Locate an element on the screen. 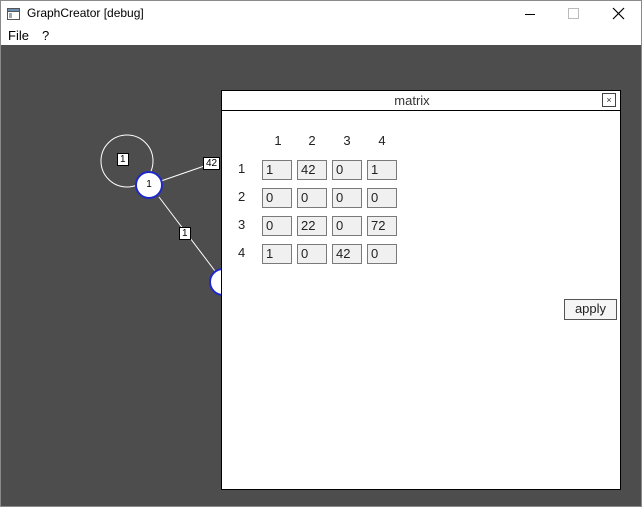 The image size is (642, 507). column-header: 2 is located at coordinates (312, 140).